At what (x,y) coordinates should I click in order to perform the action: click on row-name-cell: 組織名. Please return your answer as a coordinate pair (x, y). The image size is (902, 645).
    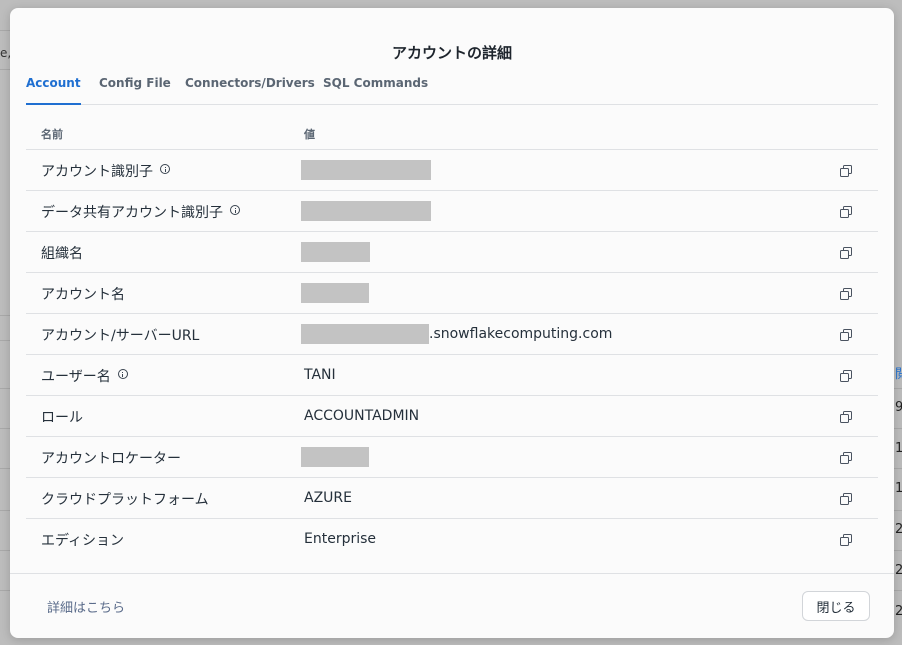
    Looking at the image, I should click on (62, 253).